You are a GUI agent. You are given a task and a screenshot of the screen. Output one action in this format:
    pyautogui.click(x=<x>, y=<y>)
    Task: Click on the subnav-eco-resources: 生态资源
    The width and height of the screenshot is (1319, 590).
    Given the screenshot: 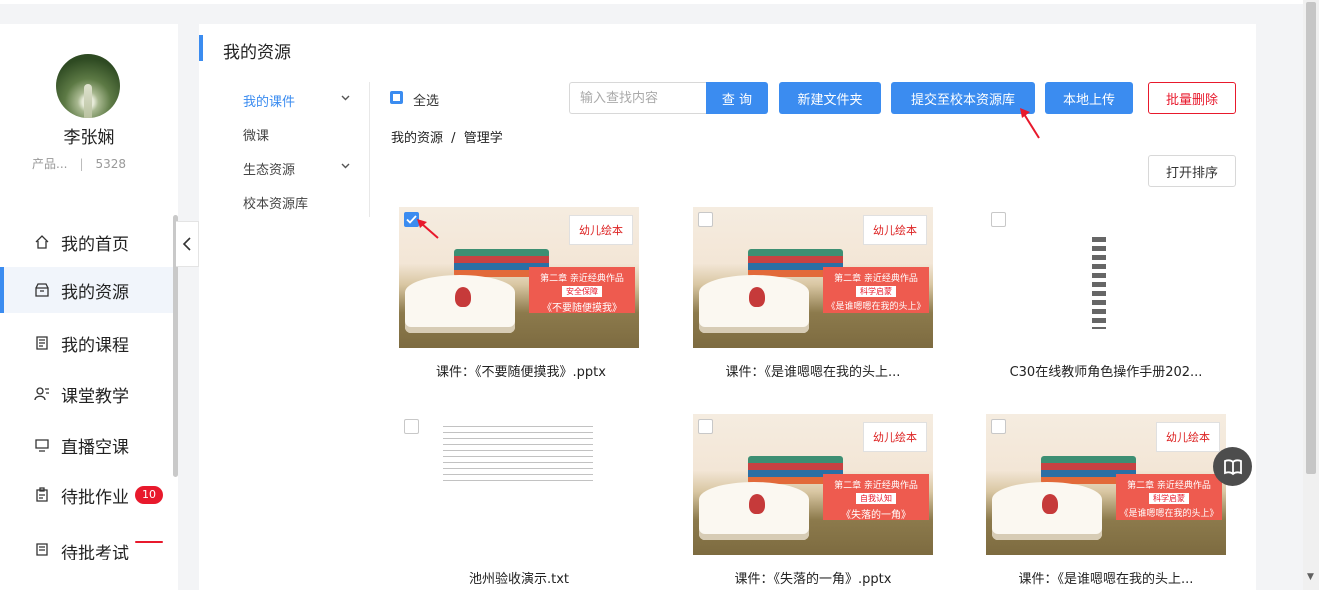 What is the action you would take?
    pyautogui.click(x=269, y=168)
    